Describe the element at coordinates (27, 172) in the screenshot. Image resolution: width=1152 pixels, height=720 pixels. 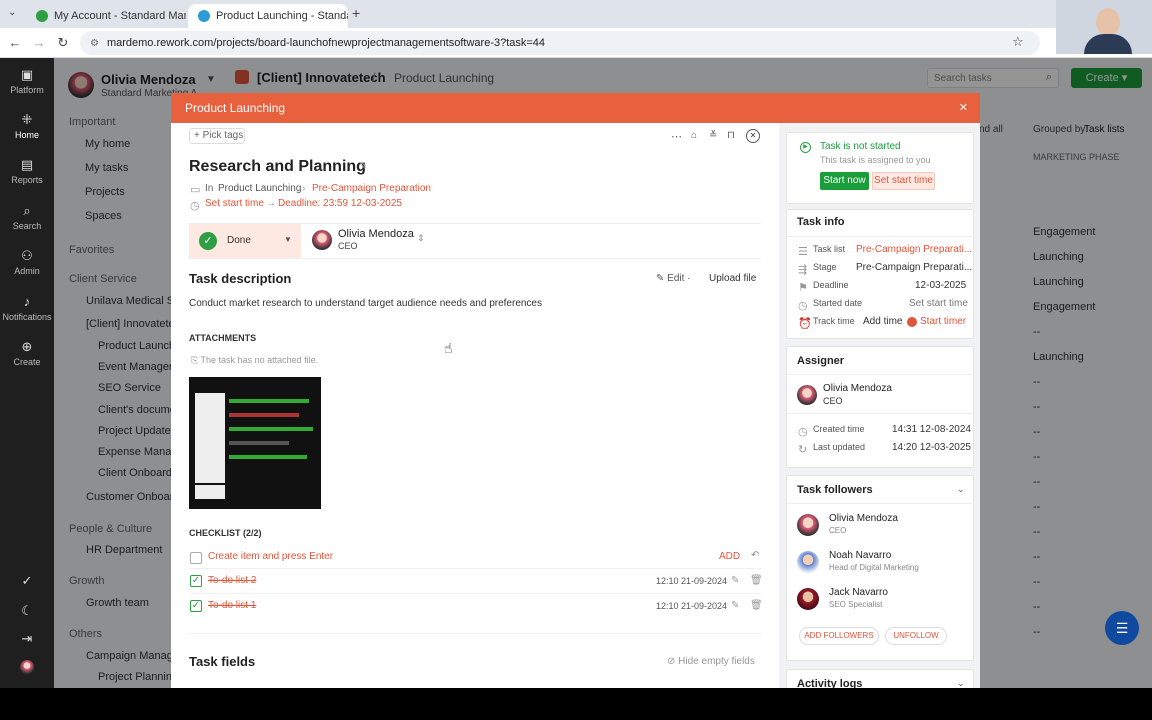
I see `rail-reports: ▤ Reports` at that location.